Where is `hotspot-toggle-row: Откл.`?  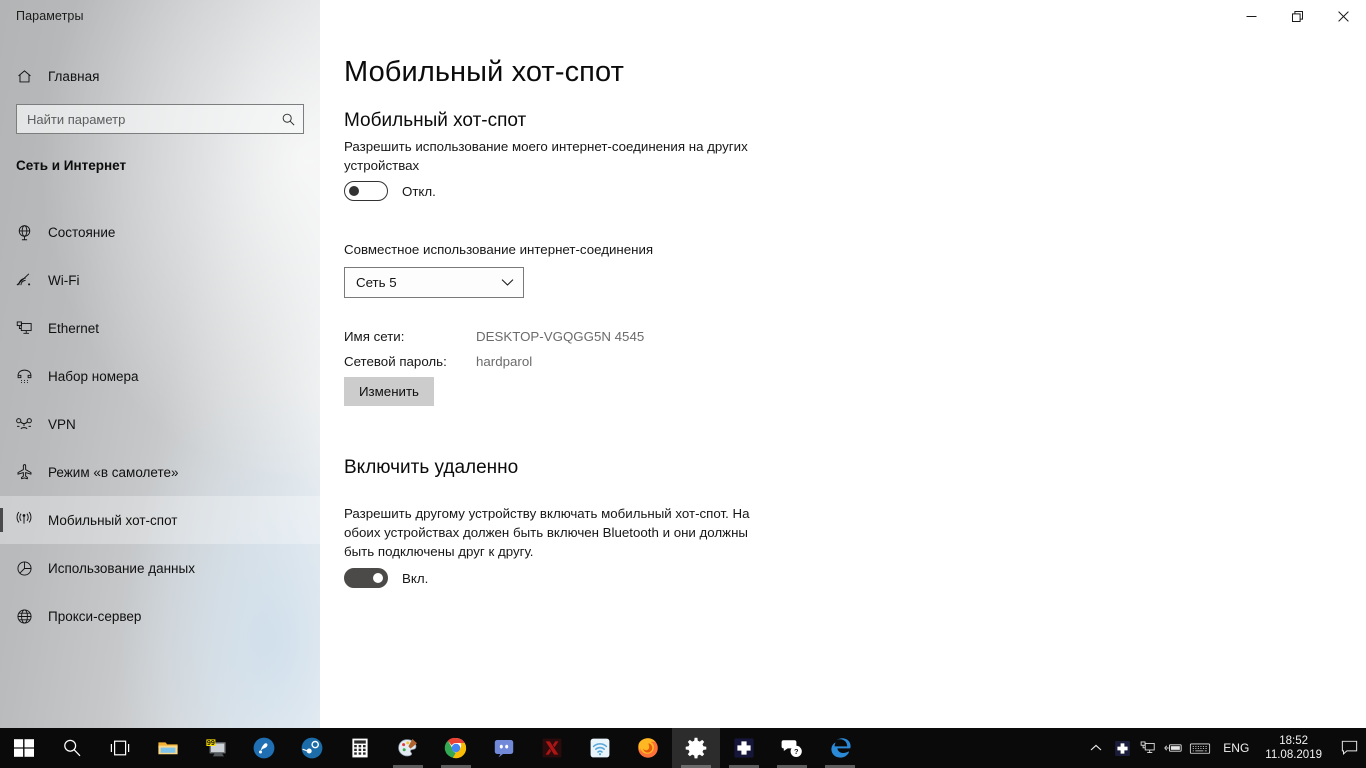 hotspot-toggle-row: Откл. is located at coordinates (390, 191).